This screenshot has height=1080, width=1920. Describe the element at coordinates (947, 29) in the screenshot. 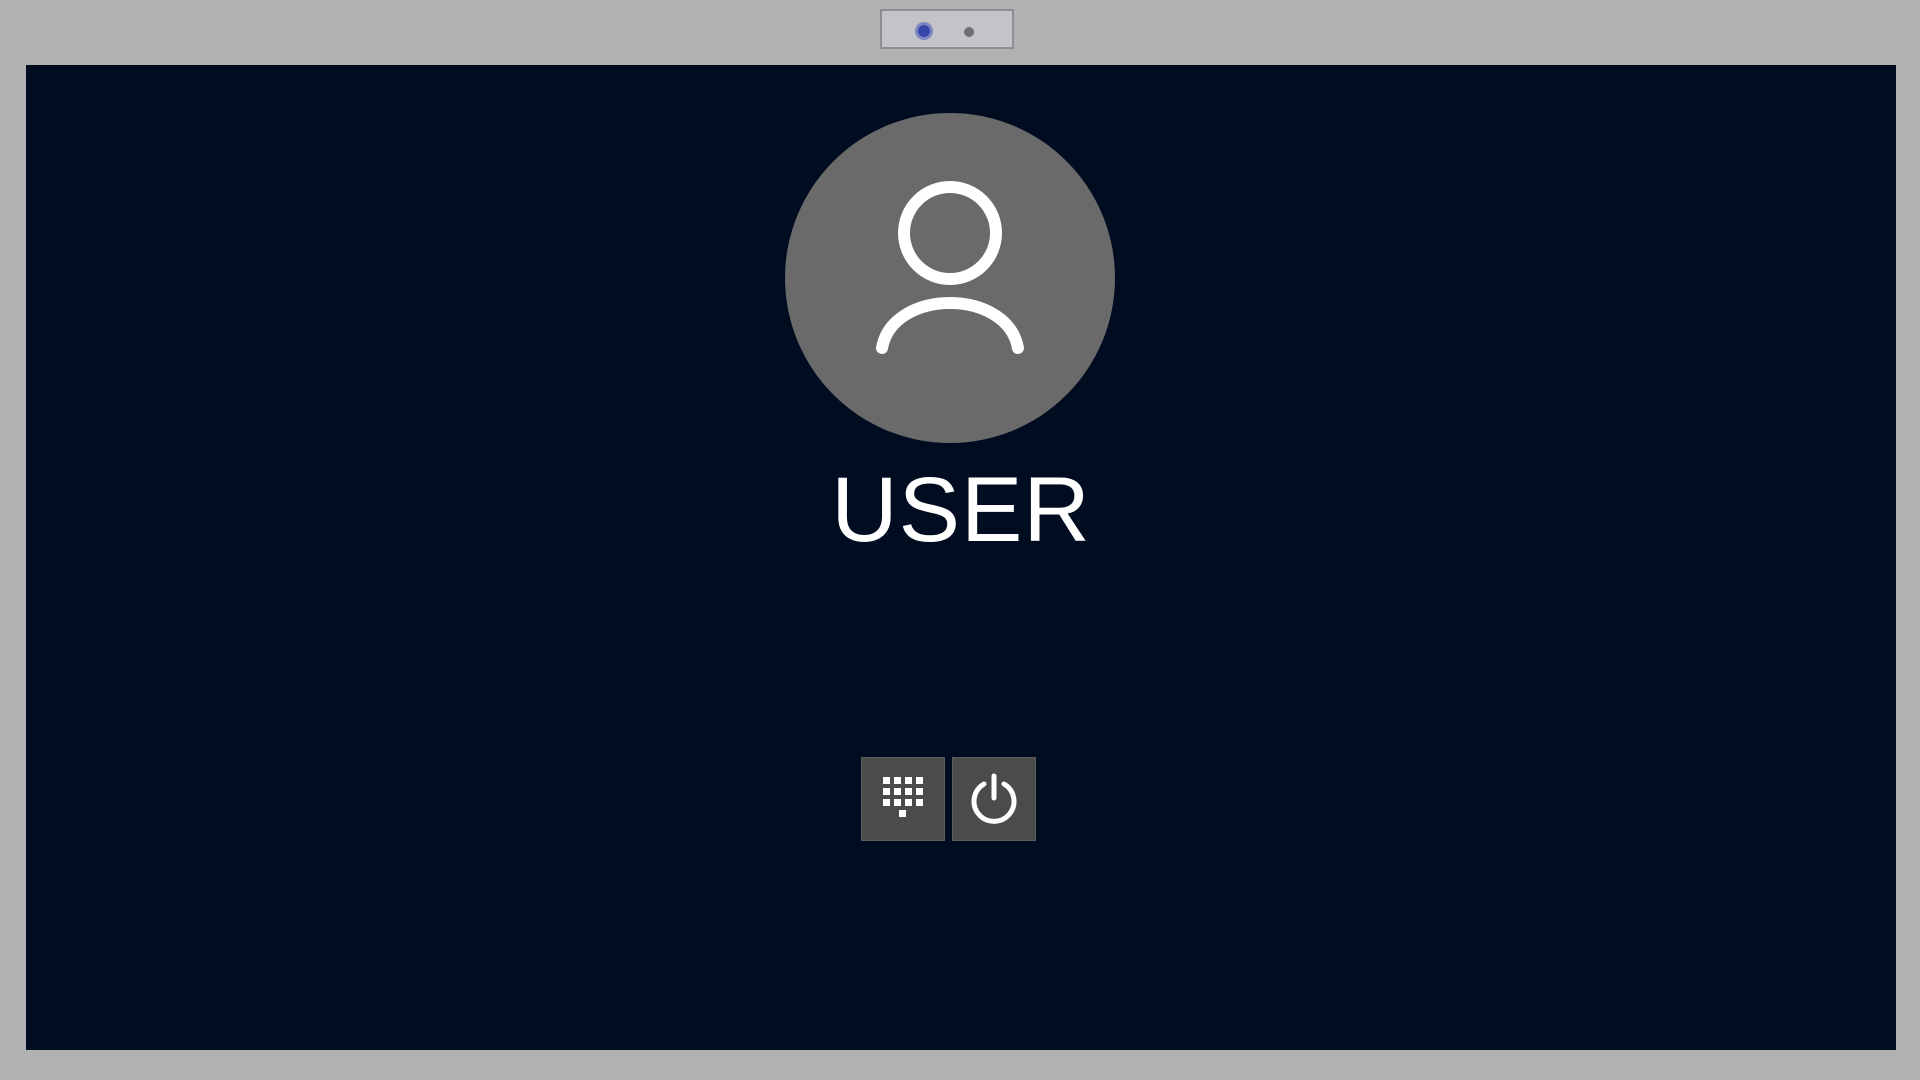

I see `webcam` at that location.